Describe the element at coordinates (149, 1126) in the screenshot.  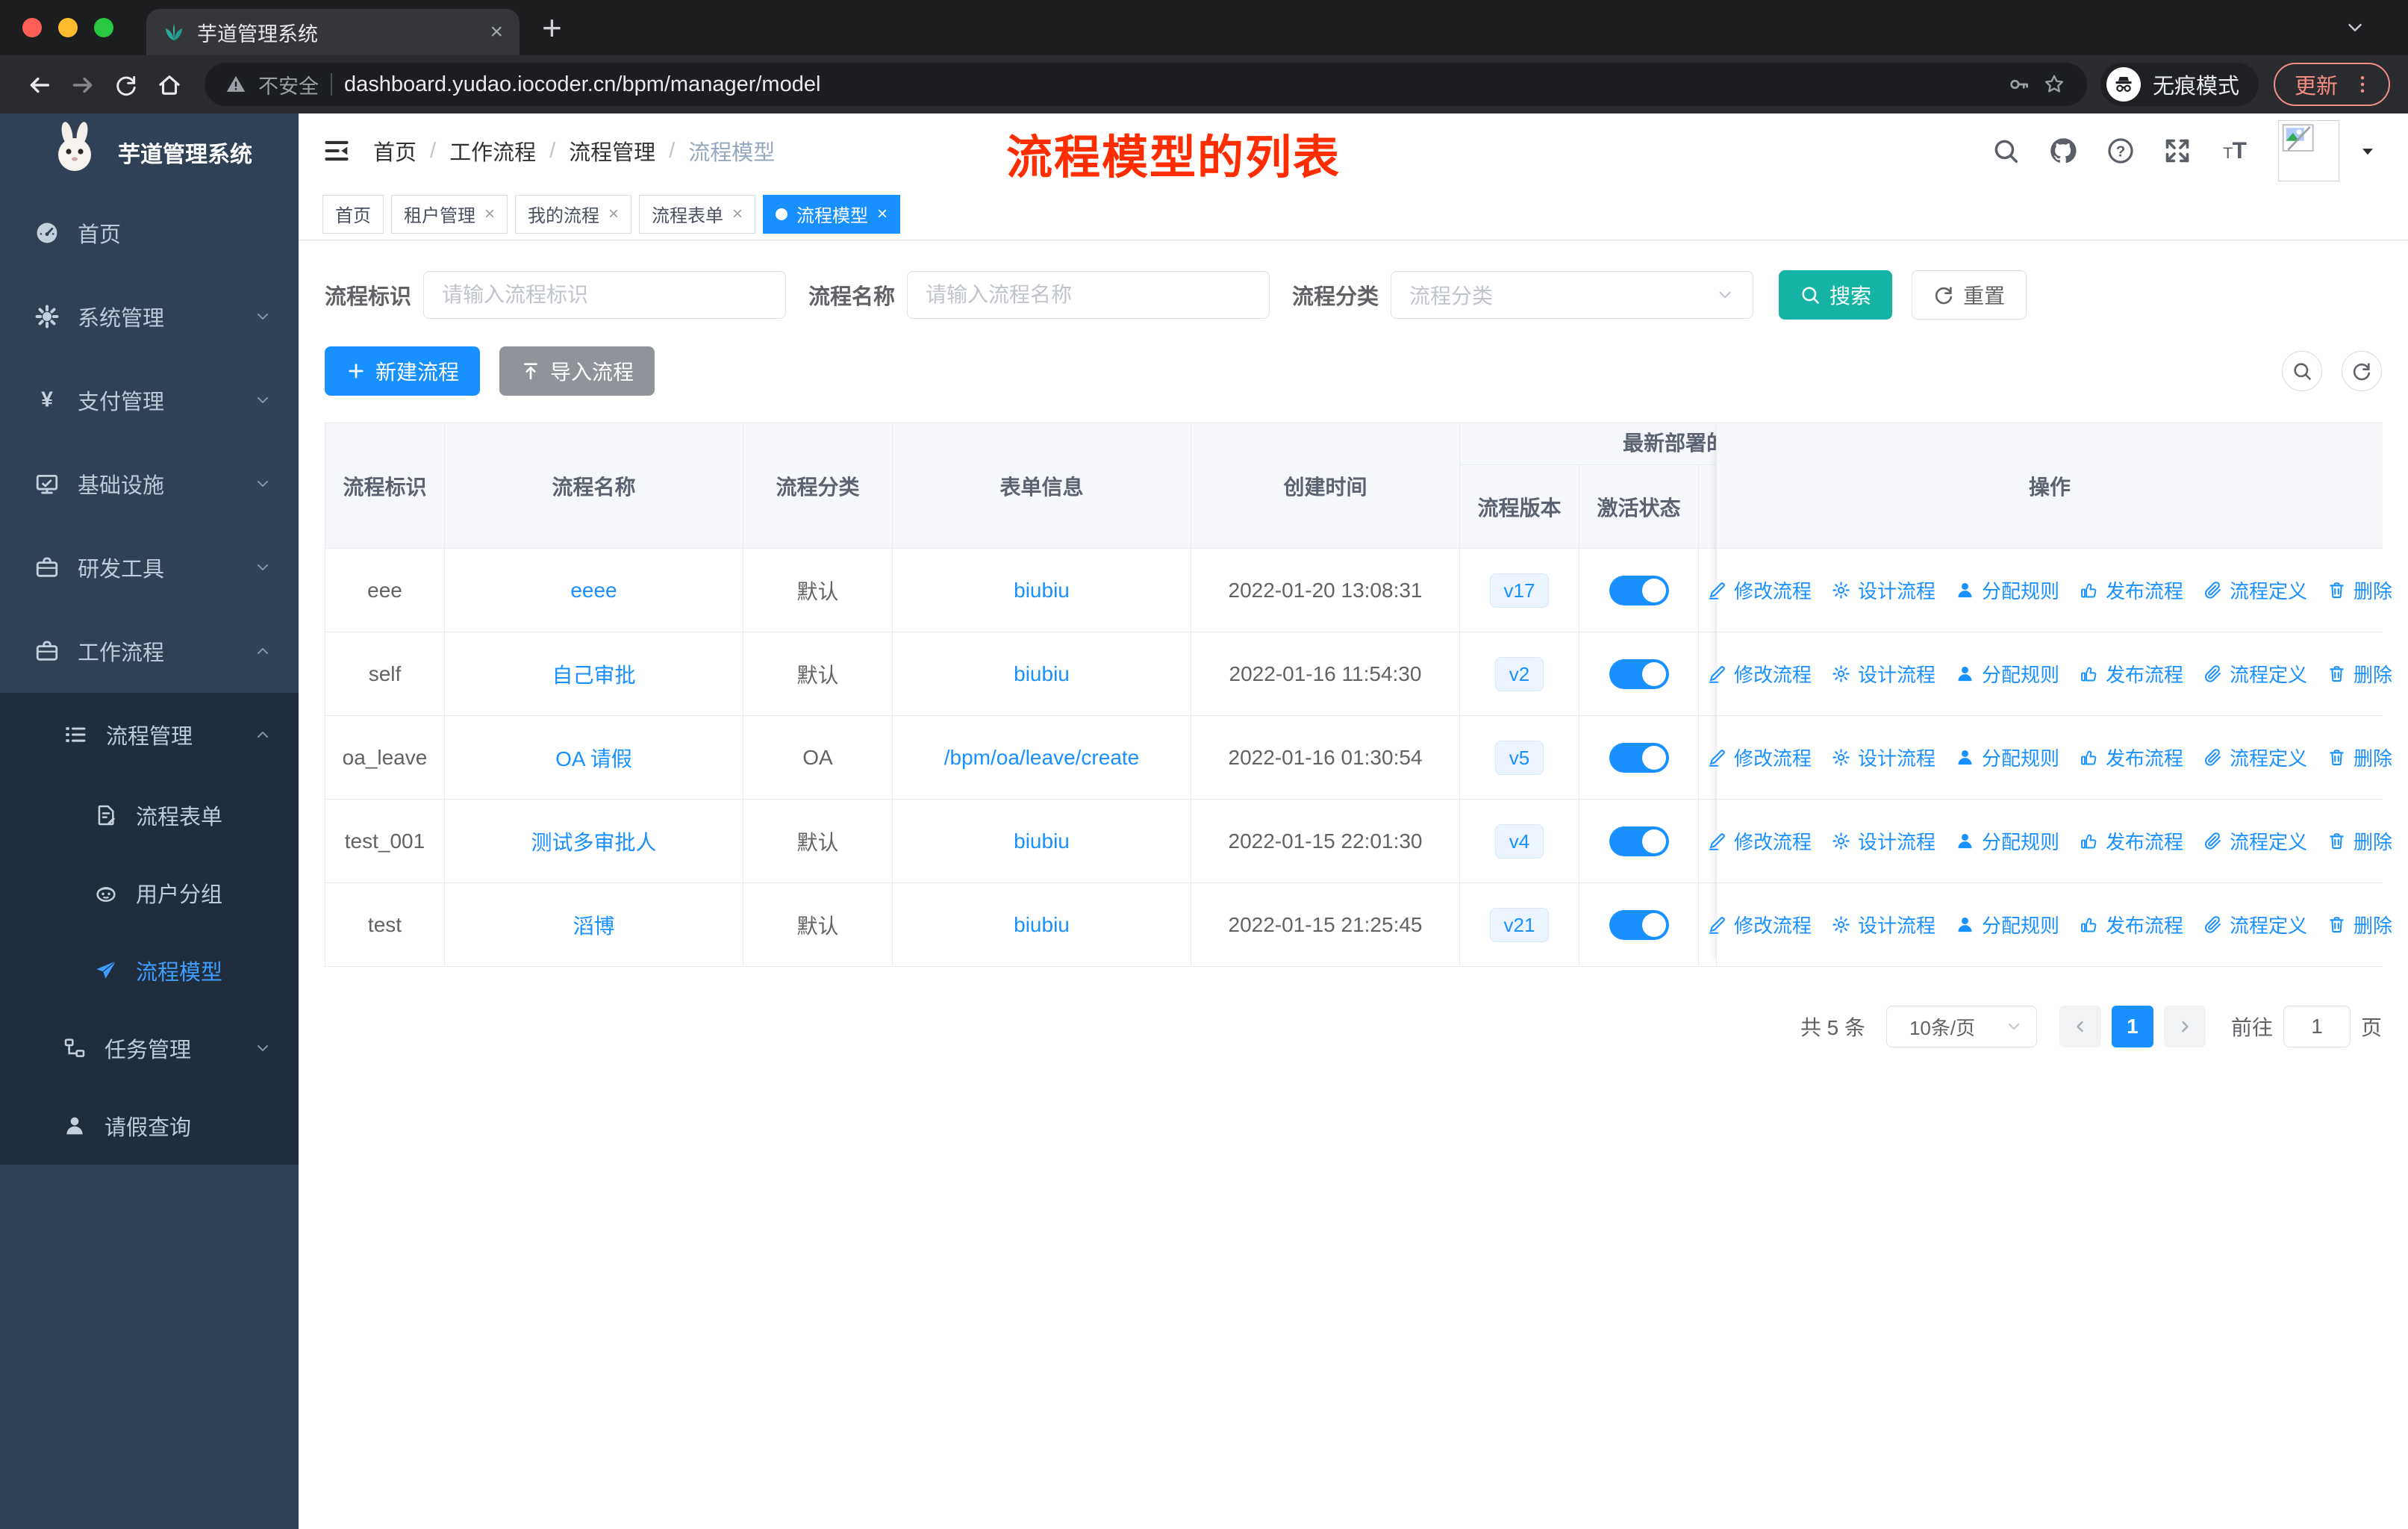
I see `sidebar-item-leave-query: 请假查询` at that location.